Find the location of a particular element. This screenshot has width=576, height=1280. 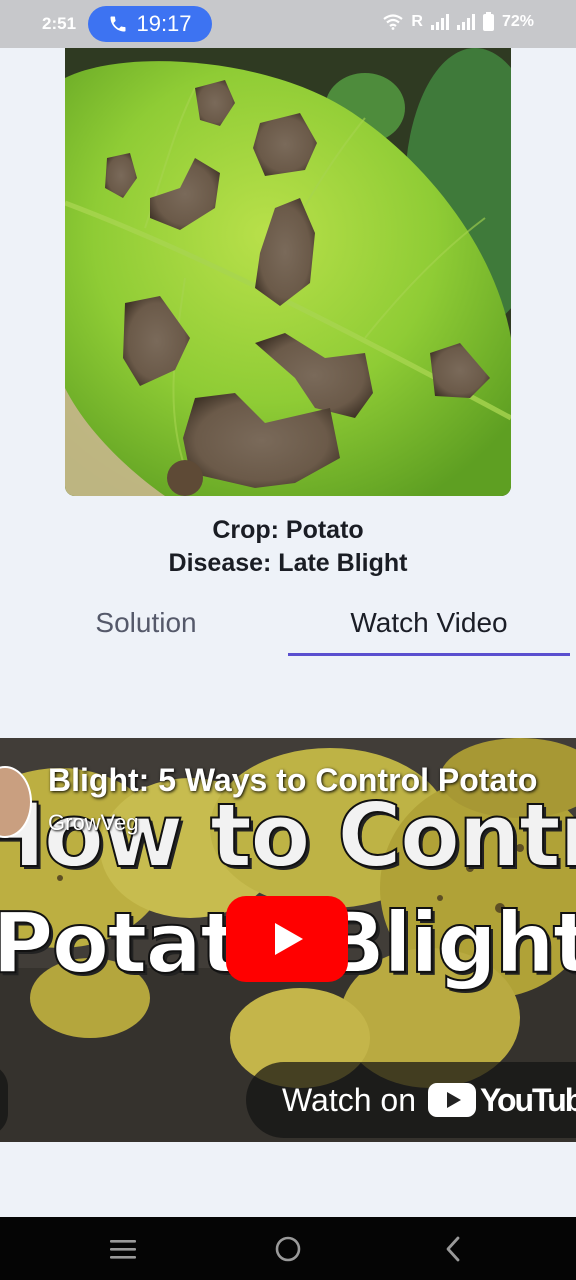

battery-percent: 72% is located at coordinates (517, 21).